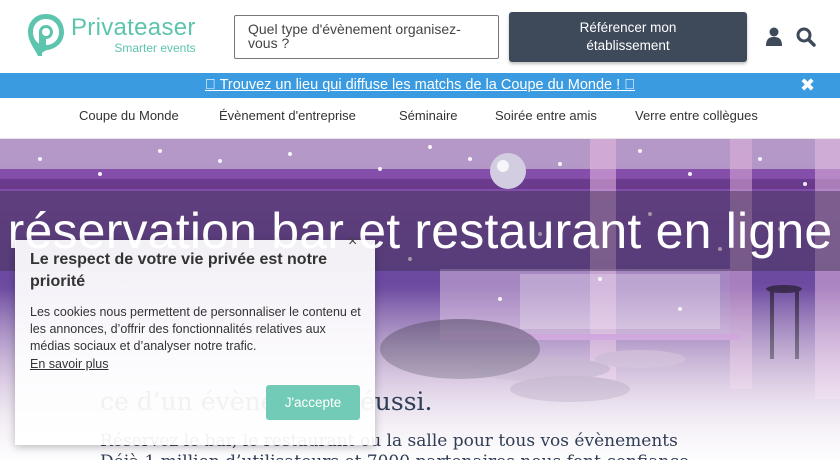  What do you see at coordinates (806, 37) in the screenshot?
I see `search-icon` at bounding box center [806, 37].